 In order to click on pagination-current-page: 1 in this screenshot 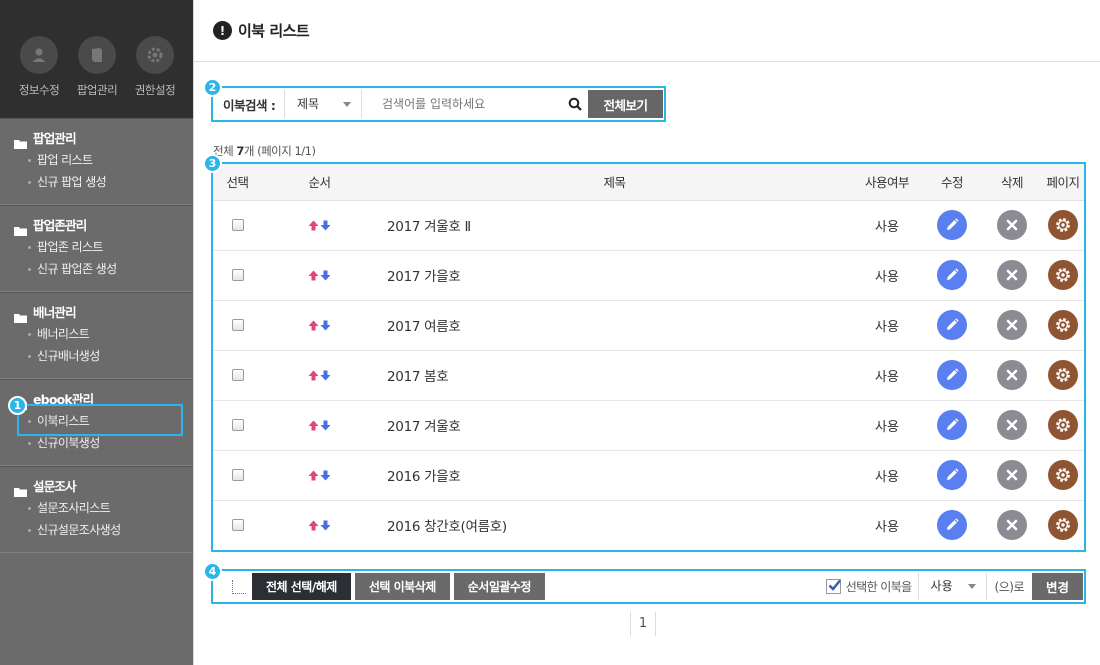, I will do `click(643, 624)`.